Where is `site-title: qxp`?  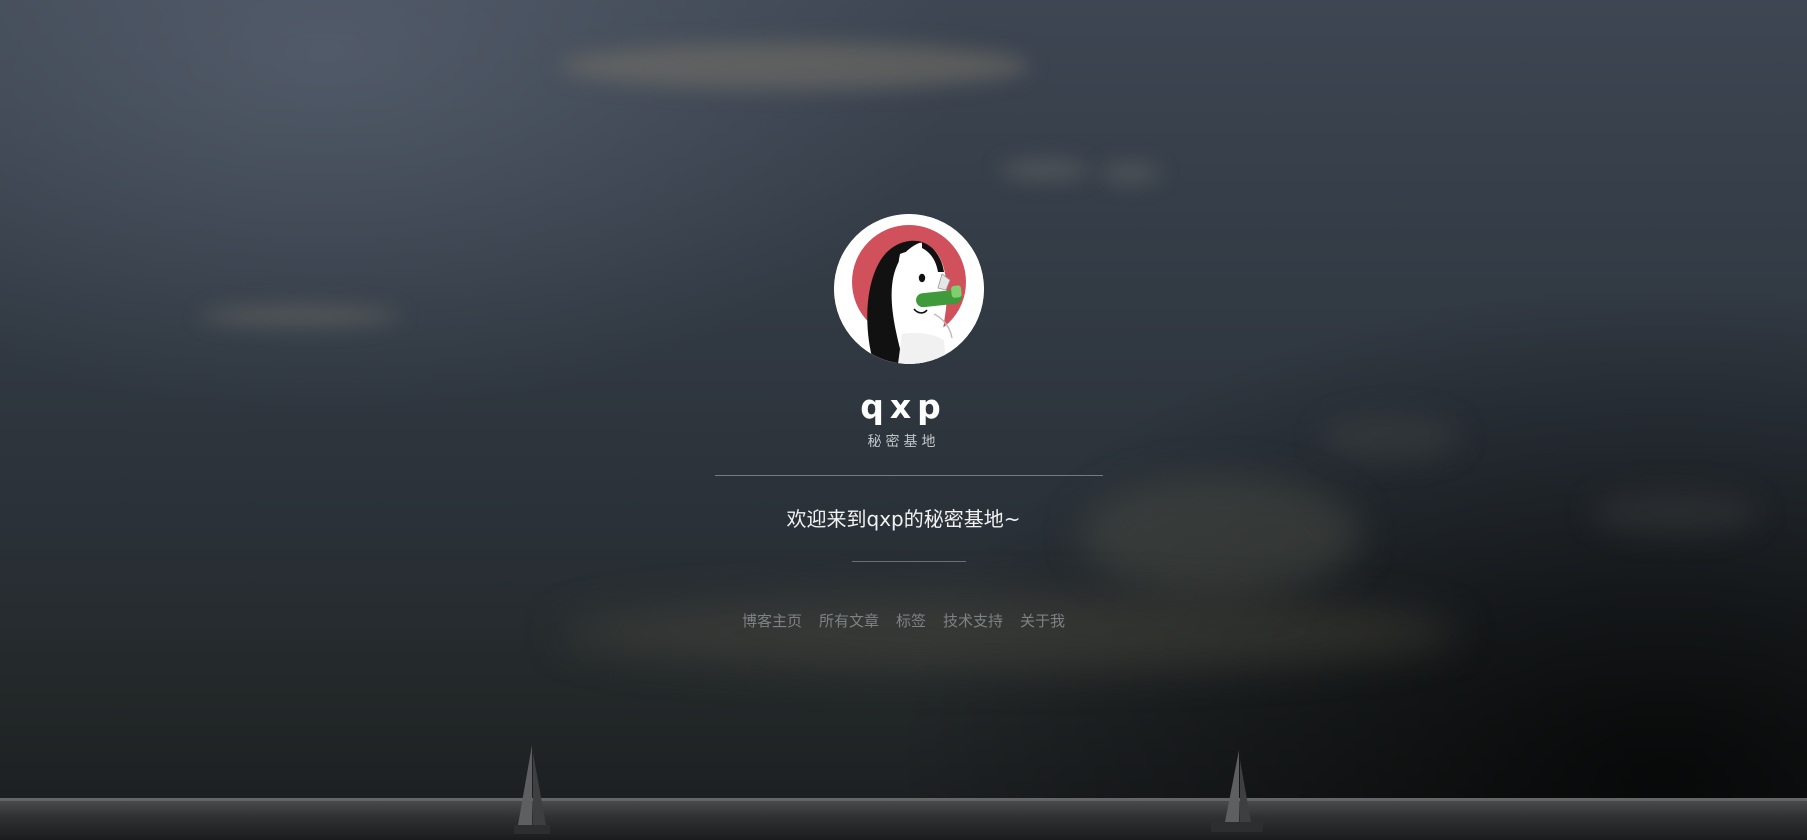 site-title: qxp is located at coordinates (903, 406).